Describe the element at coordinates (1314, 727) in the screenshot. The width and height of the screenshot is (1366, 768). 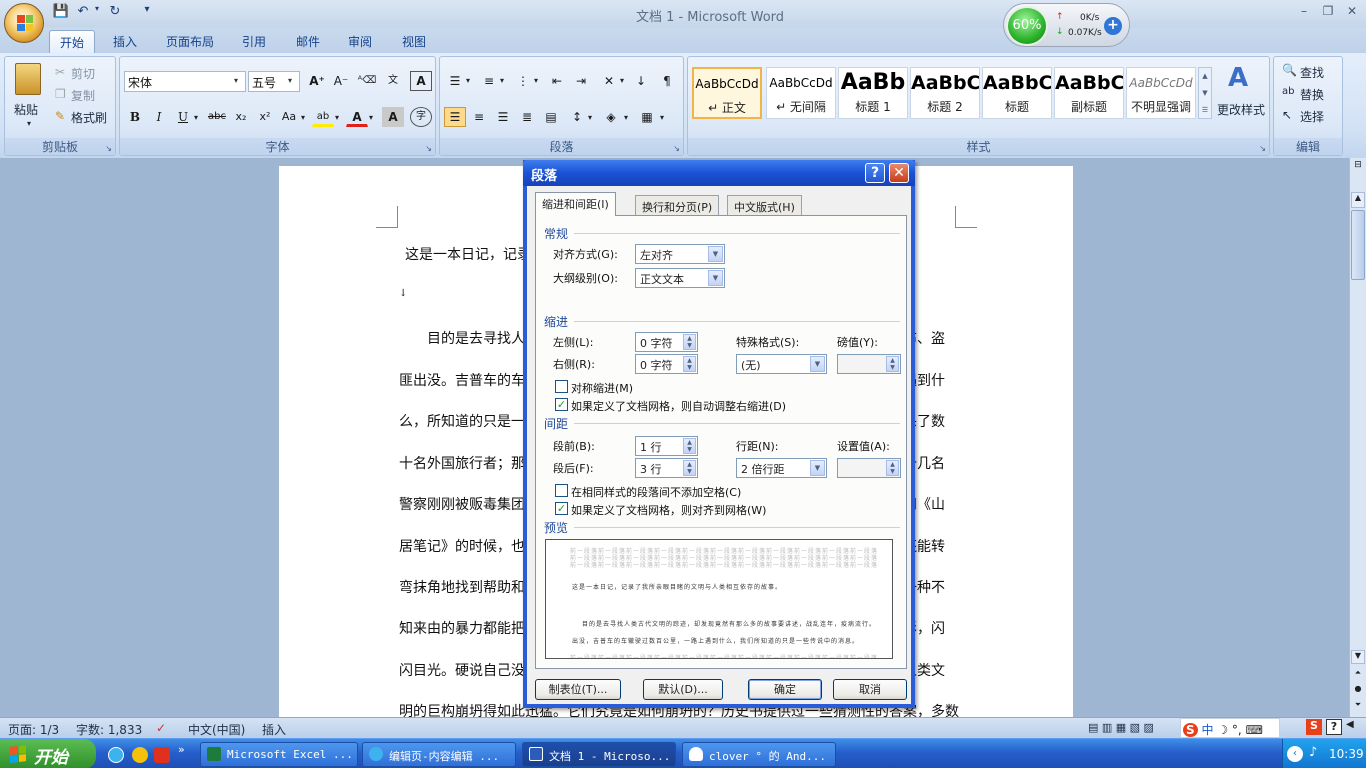
I see `sogou-skin-icon: S` at that location.